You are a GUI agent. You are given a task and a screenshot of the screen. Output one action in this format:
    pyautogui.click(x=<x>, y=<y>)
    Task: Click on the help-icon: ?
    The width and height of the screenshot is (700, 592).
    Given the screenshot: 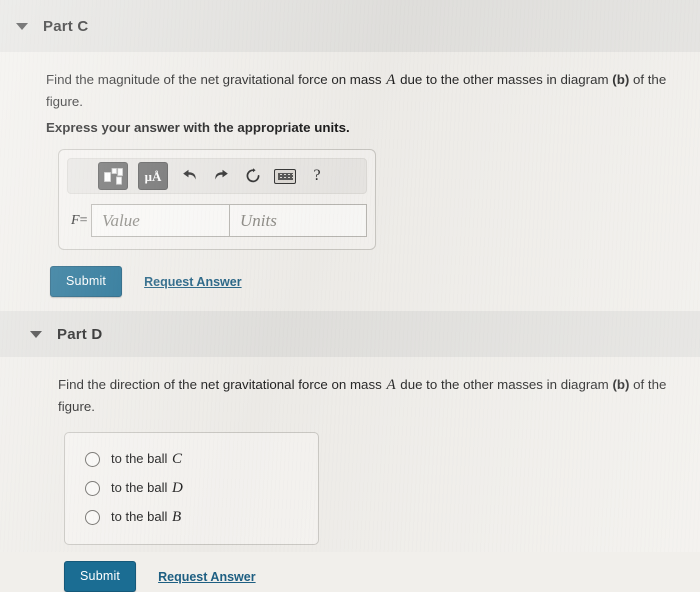 What is the action you would take?
    pyautogui.click(x=317, y=176)
    